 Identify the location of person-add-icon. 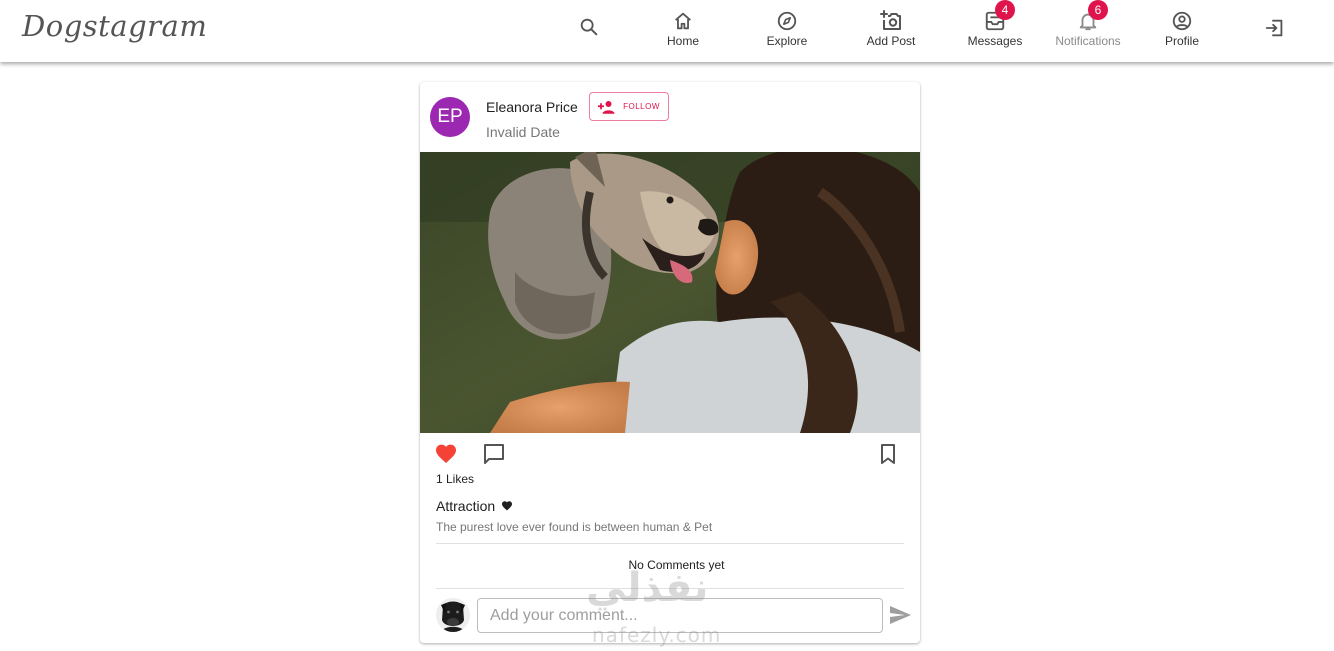
(606, 107).